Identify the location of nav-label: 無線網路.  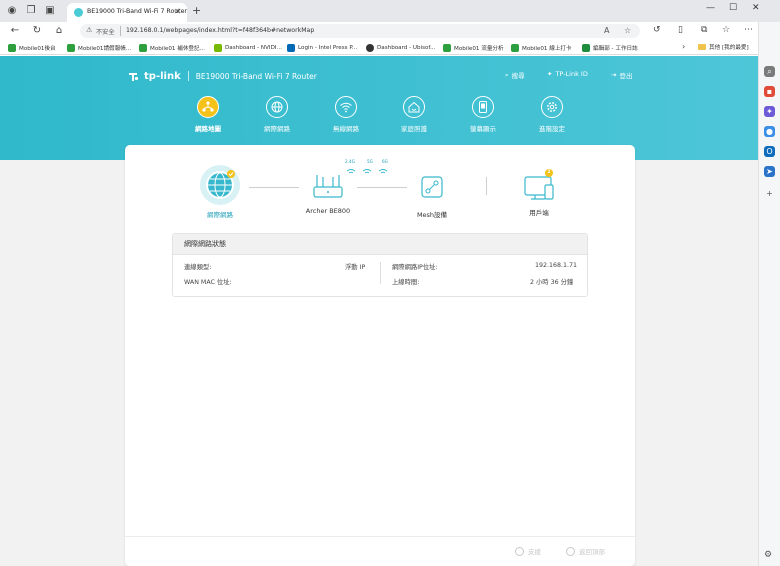
(346, 129).